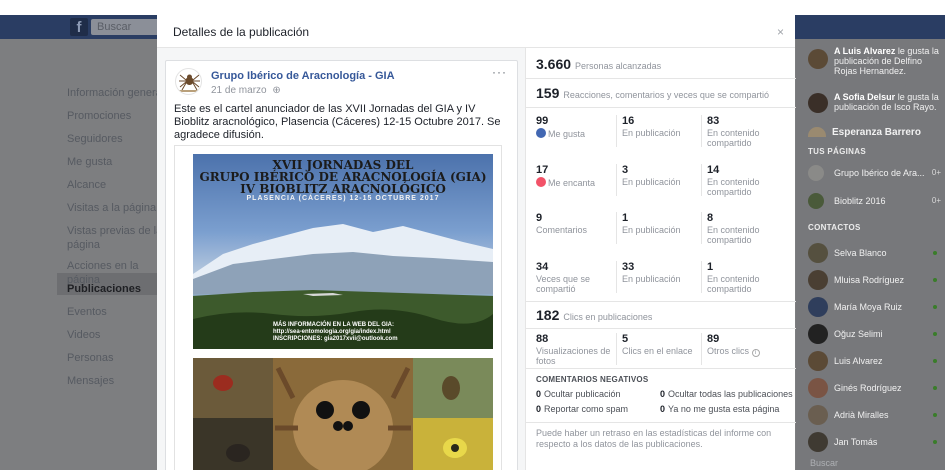 This screenshot has width=945, height=470. Describe the element at coordinates (663, 409) in the screenshot. I see `negative-unlike-page-number: 0` at that location.